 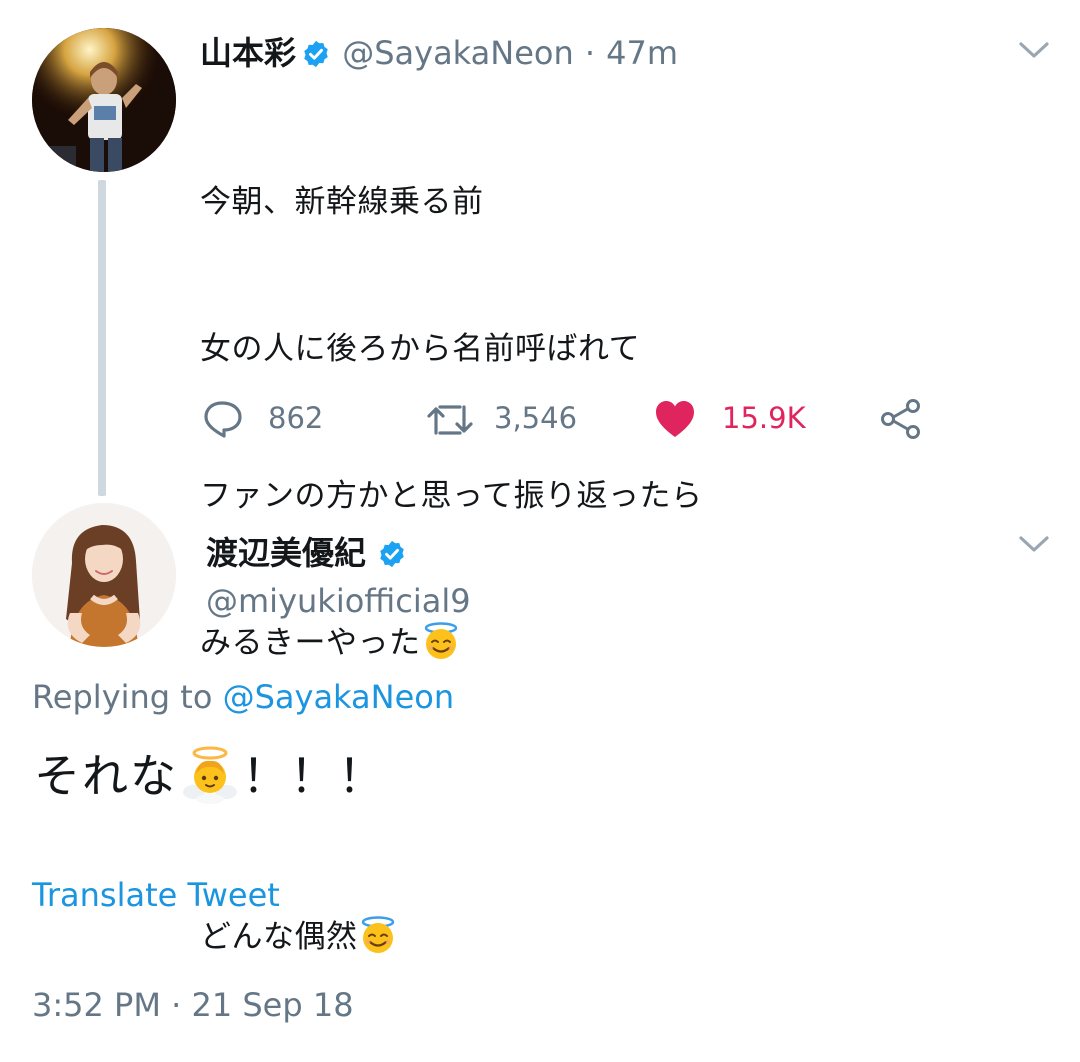 What do you see at coordinates (764, 418) in the screenshot?
I see `like-count: 15.9K` at bounding box center [764, 418].